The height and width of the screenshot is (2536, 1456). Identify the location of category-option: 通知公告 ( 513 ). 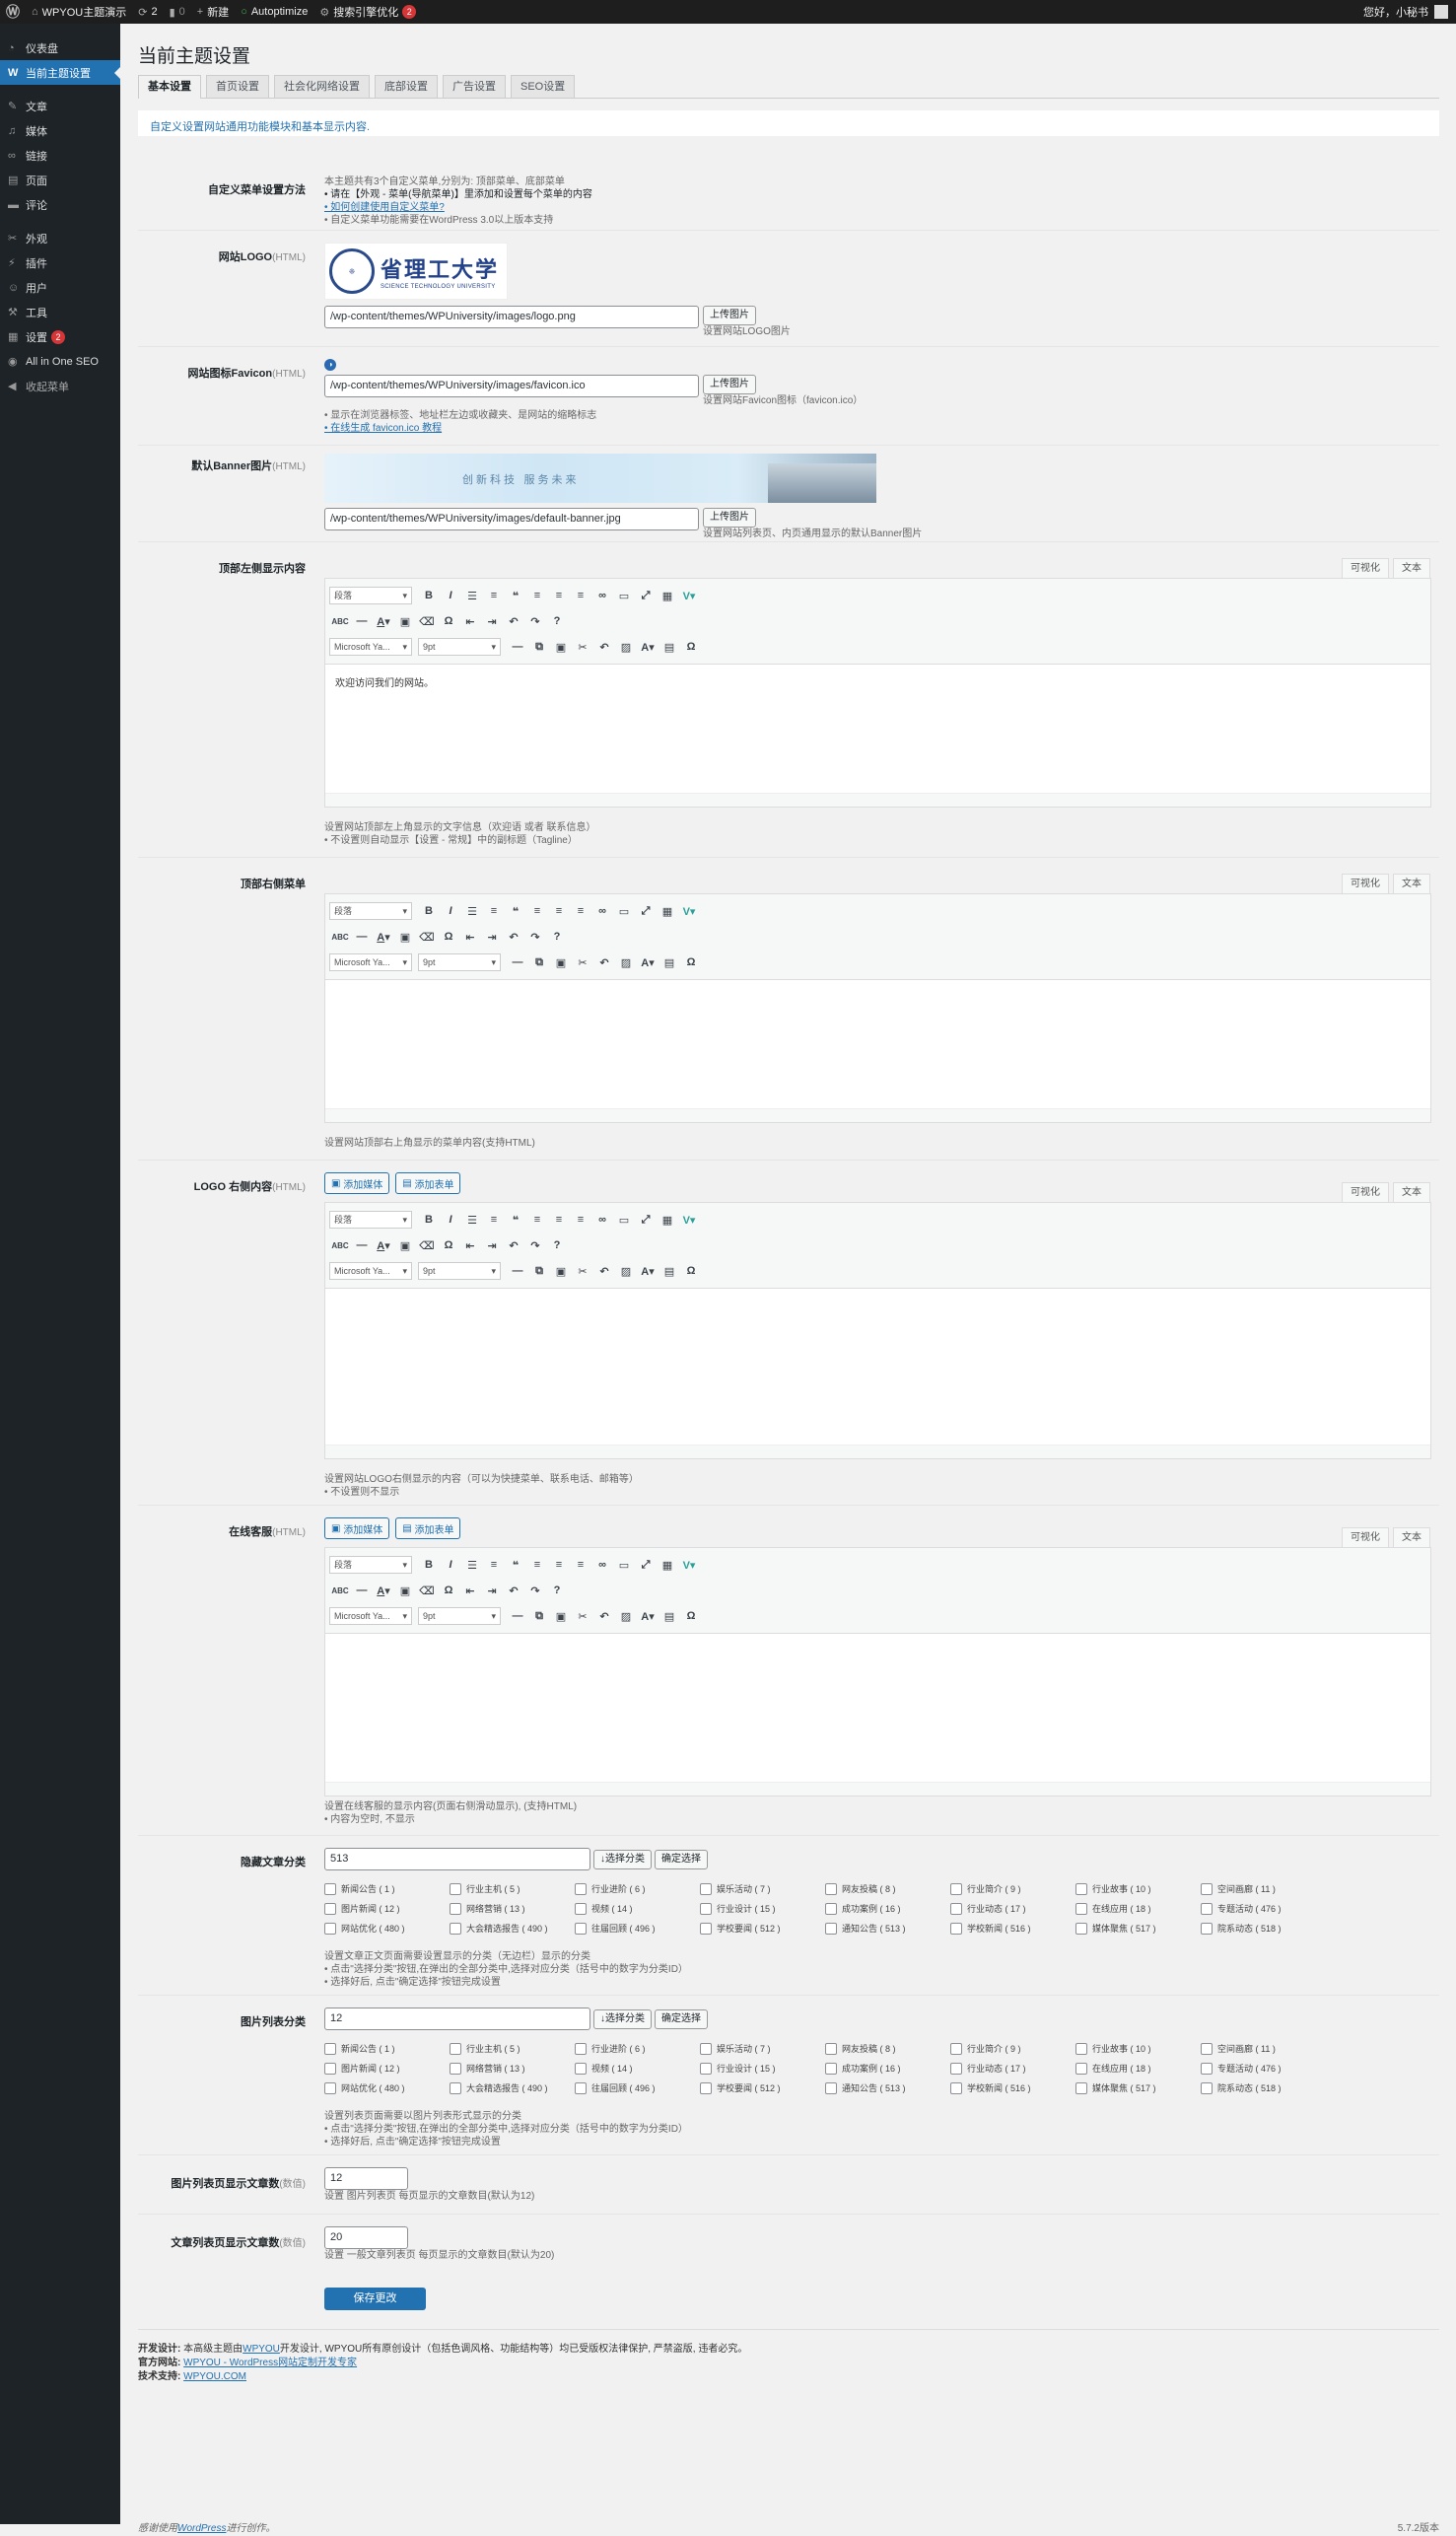
(887, 2087).